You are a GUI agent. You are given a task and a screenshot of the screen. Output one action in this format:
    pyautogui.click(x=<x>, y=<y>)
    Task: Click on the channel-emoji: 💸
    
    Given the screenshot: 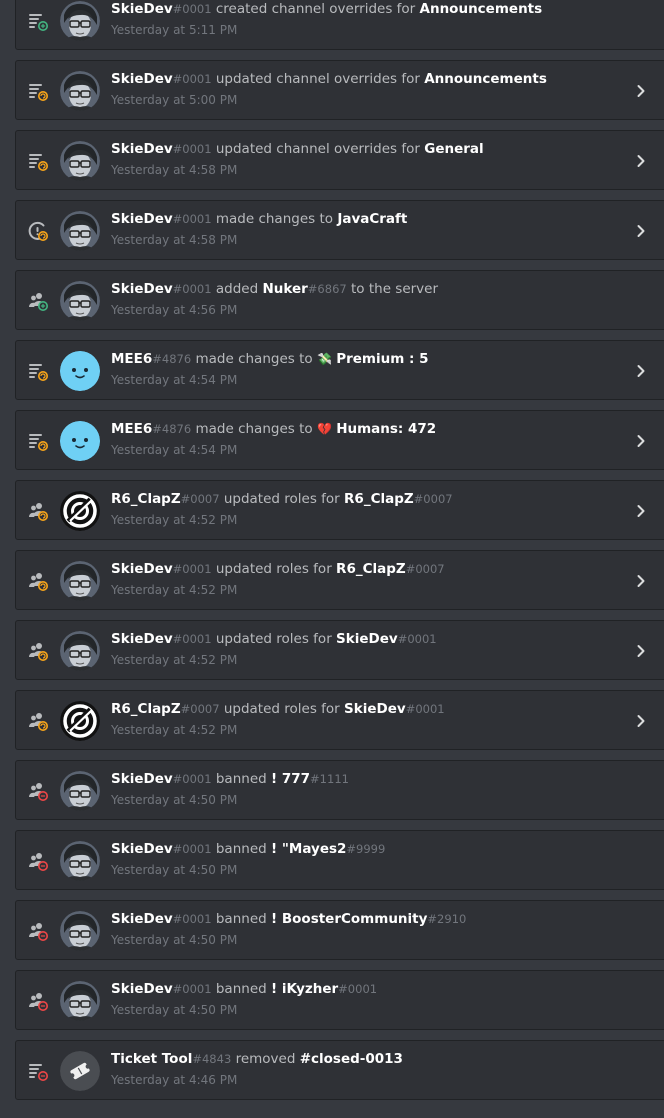 What is the action you would take?
    pyautogui.click(x=324, y=359)
    